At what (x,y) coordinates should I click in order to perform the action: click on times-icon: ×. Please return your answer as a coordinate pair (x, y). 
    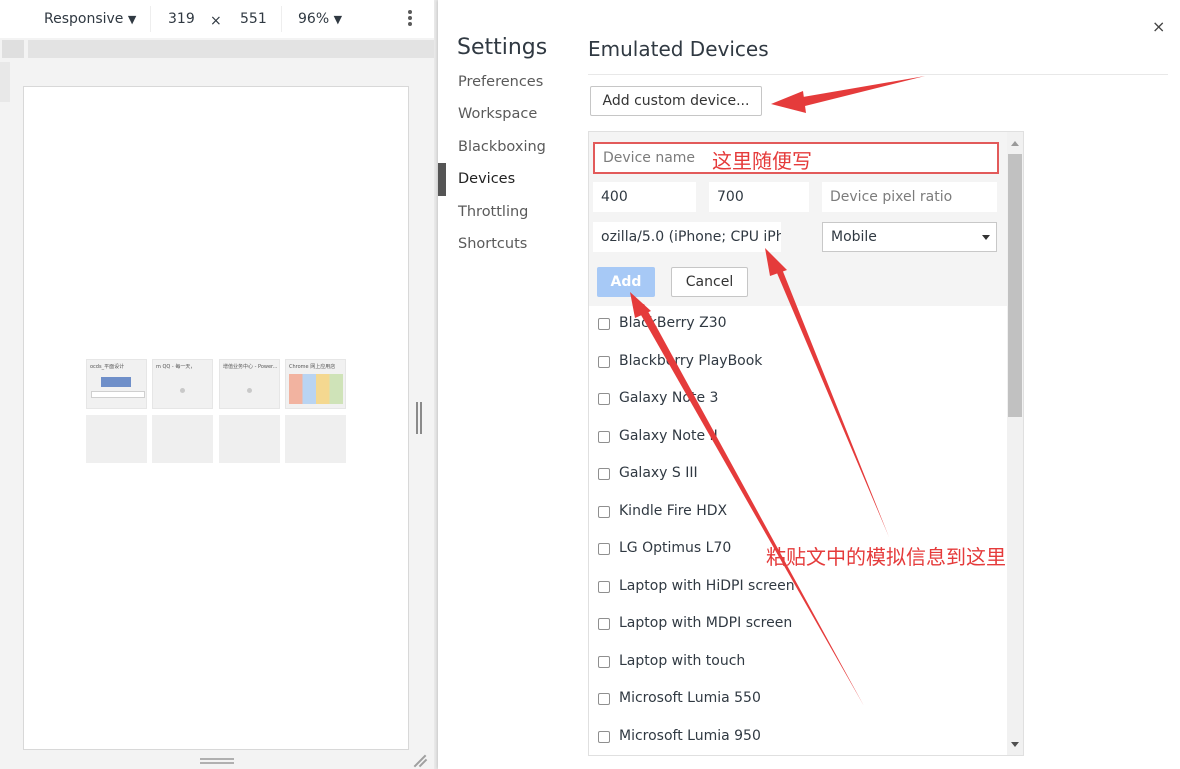
    Looking at the image, I should click on (216, 21).